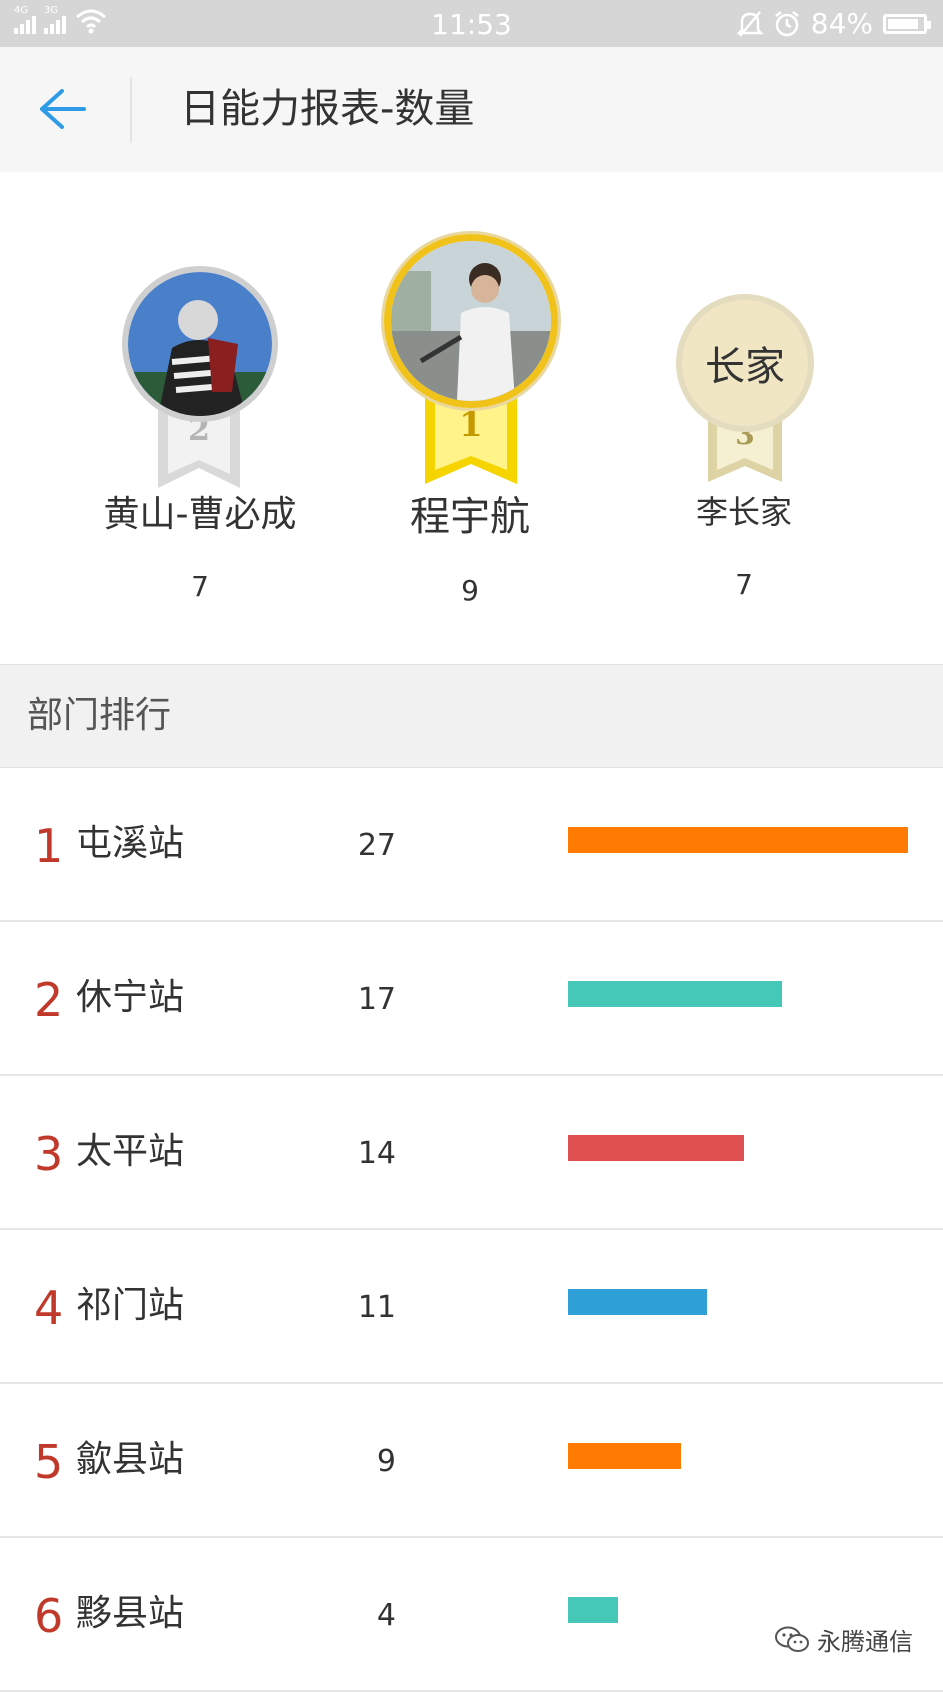 This screenshot has height=1692, width=943. Describe the element at coordinates (131, 110) in the screenshot. I see `header-divider` at that location.